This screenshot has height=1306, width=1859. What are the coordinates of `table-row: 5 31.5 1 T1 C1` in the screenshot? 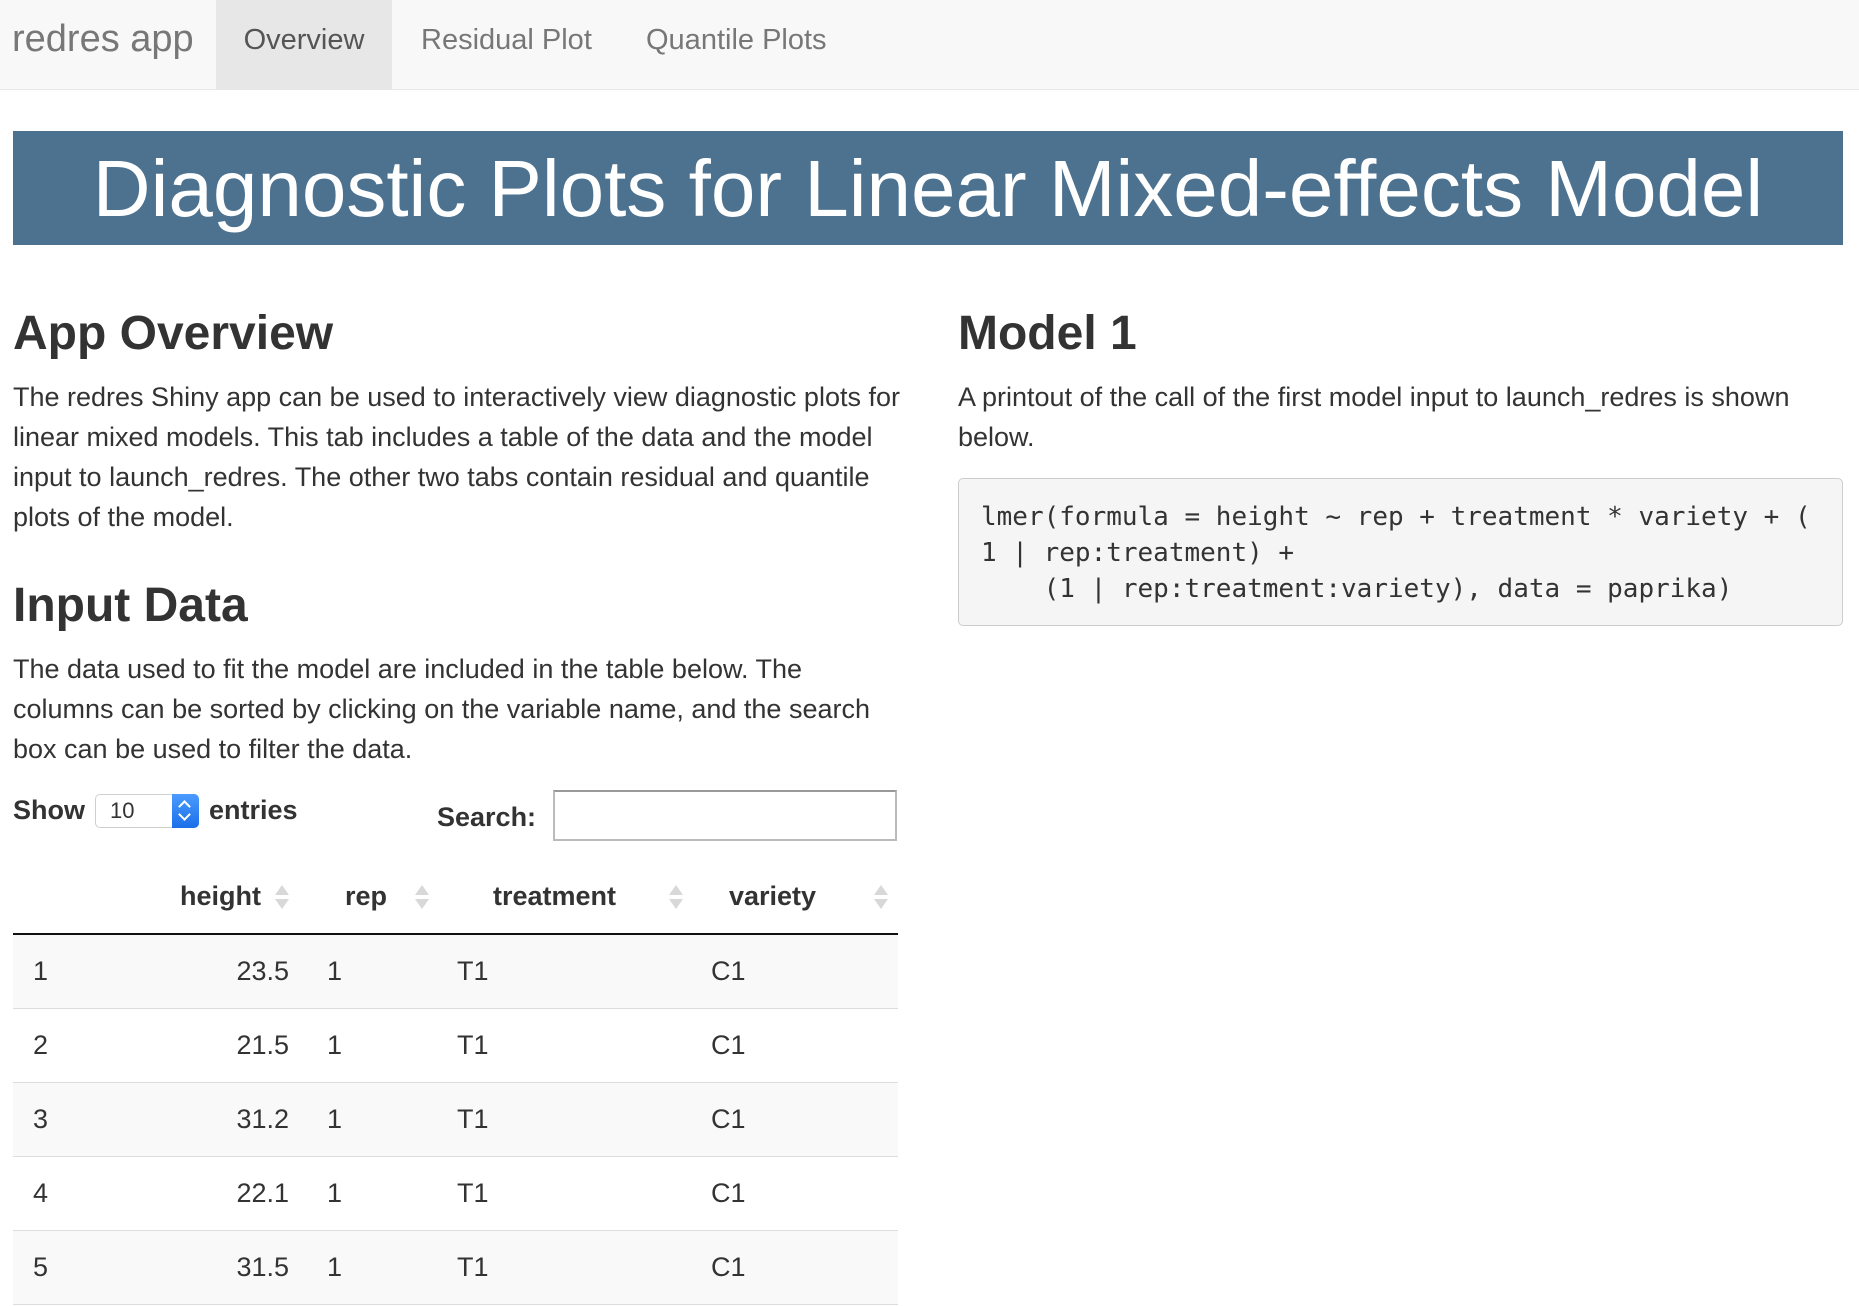 It's located at (455, 1267).